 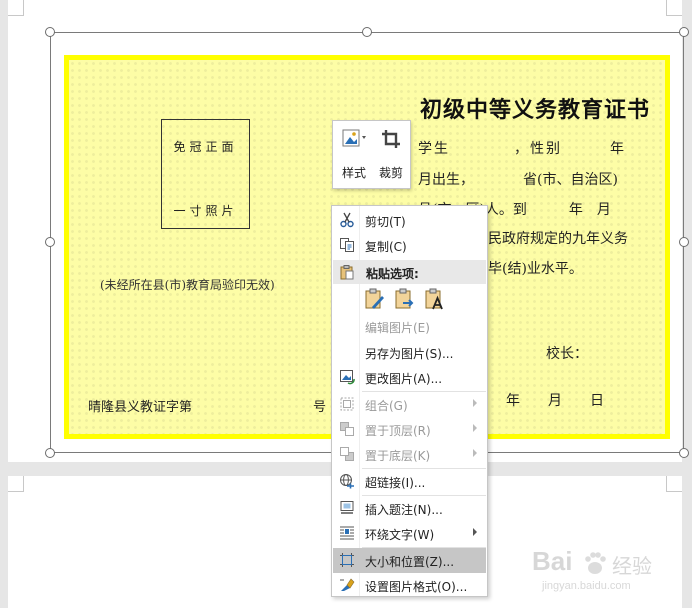 I want to click on crop-button: 裁剪, so click(x=391, y=155).